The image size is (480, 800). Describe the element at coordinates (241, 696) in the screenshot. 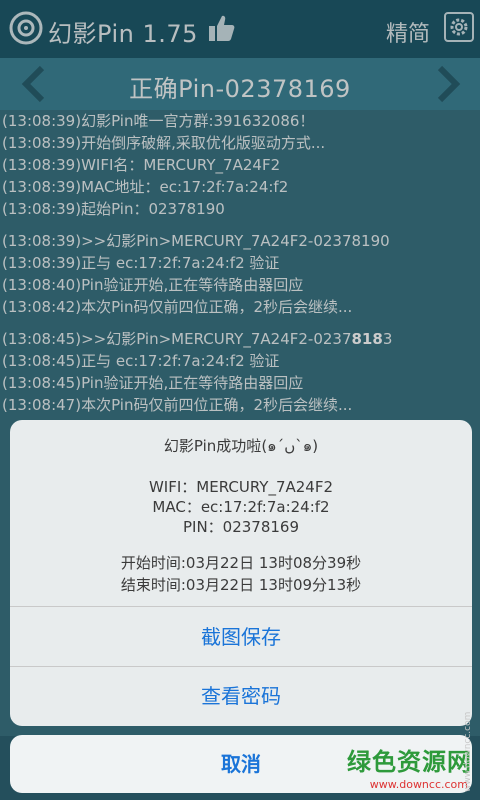

I see `view-password-button: 查看密码` at that location.